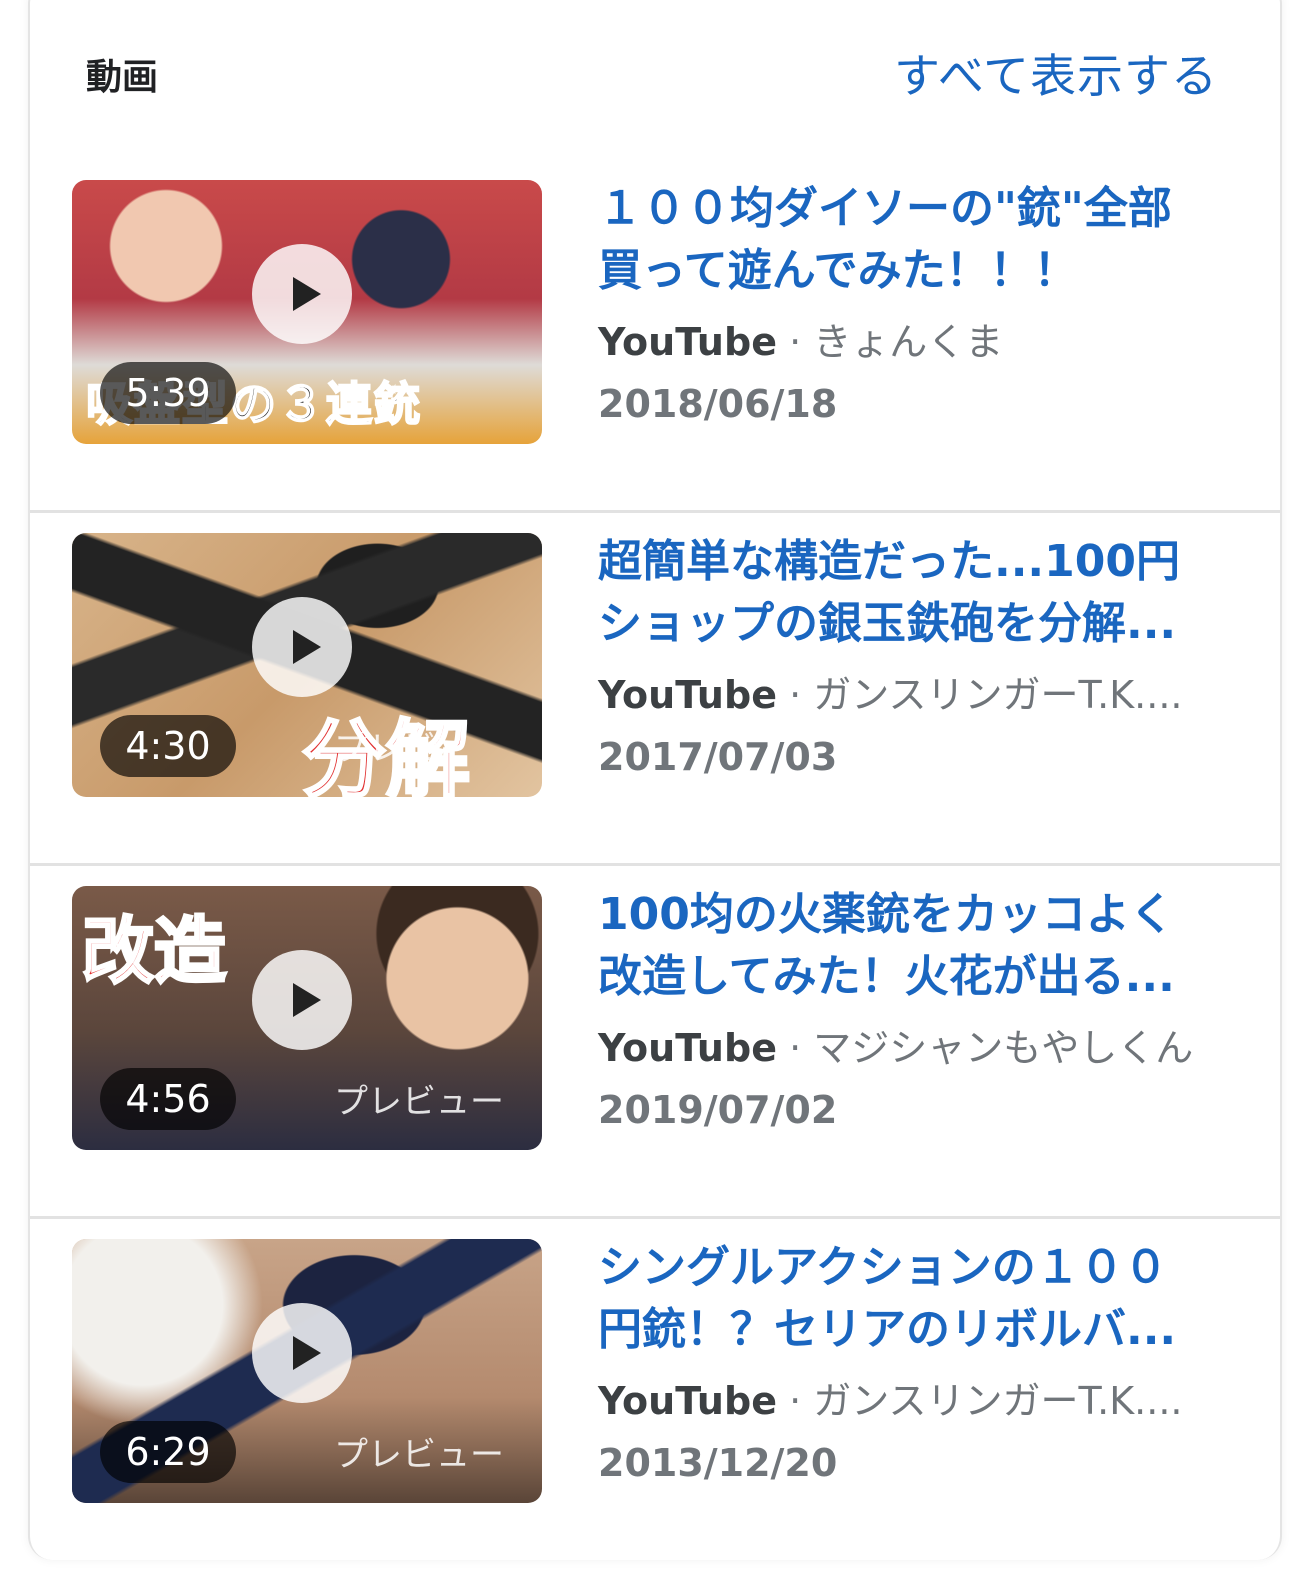  Describe the element at coordinates (908, 240) in the screenshot. I see `video-title-link: １００均ダイソーの"銃"全部 買って遊んでみた！！！` at that location.